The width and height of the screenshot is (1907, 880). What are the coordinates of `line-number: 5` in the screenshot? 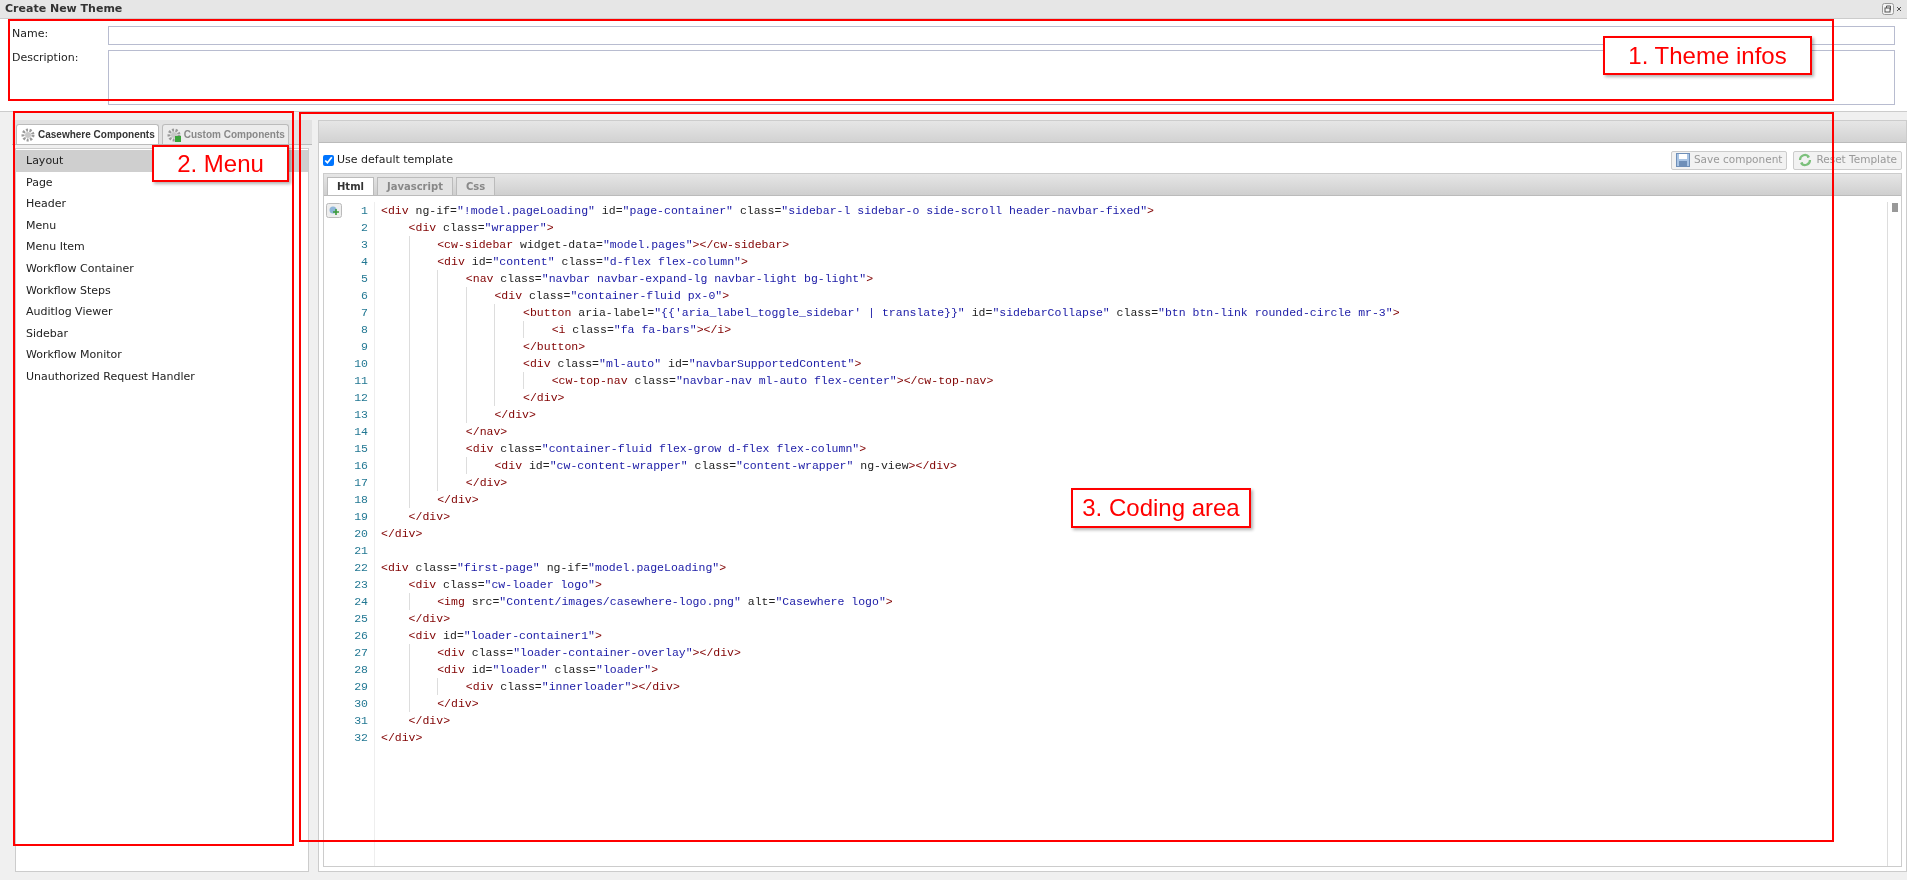 It's located at (364, 279).